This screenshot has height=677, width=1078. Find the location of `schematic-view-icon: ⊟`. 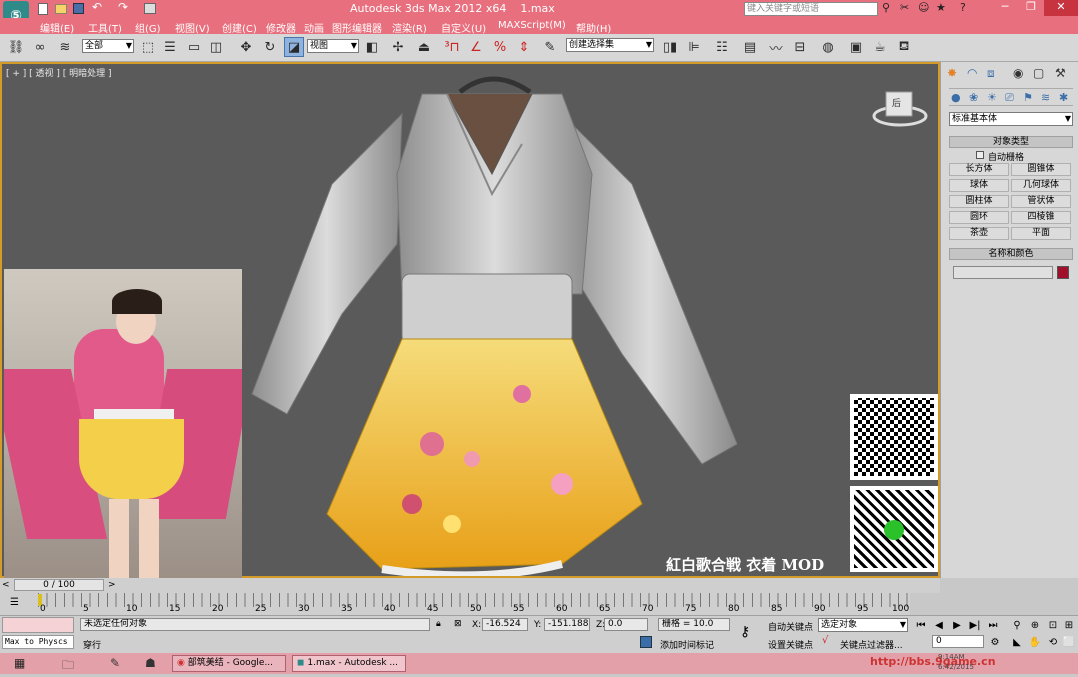

schematic-view-icon: ⊟ is located at coordinates (800, 47).